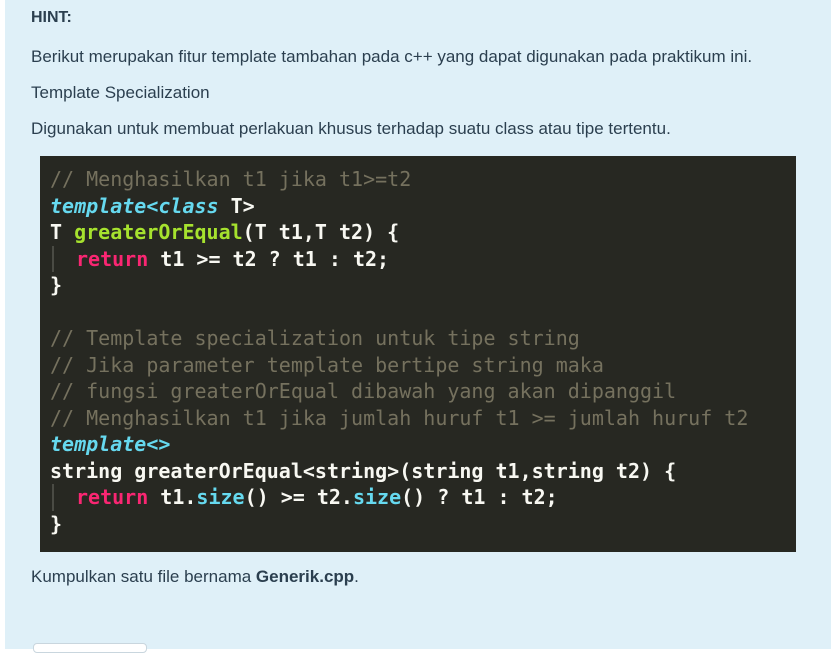 Image resolution: width=836 pixels, height=653 pixels. I want to click on instruction-text: Kumpulkan satu file bernama, so click(143, 576).